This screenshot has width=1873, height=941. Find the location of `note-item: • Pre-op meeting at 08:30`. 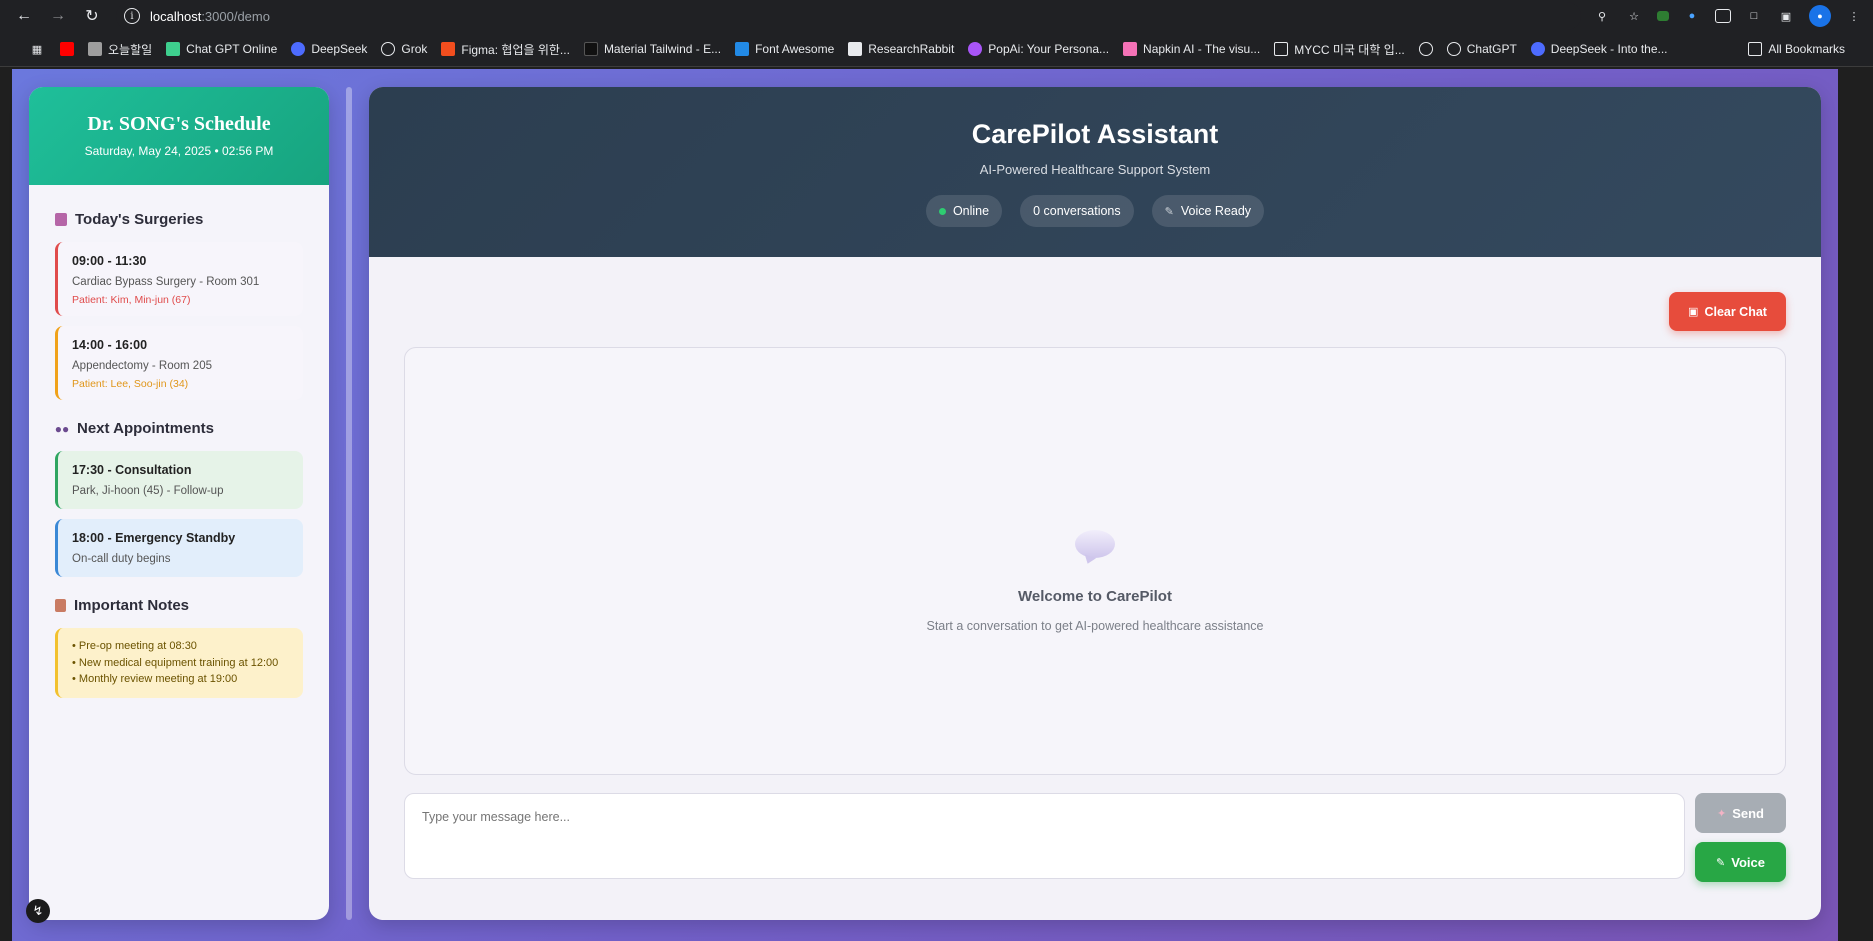

note-item: • Pre-op meeting at 08:30 is located at coordinates (134, 646).